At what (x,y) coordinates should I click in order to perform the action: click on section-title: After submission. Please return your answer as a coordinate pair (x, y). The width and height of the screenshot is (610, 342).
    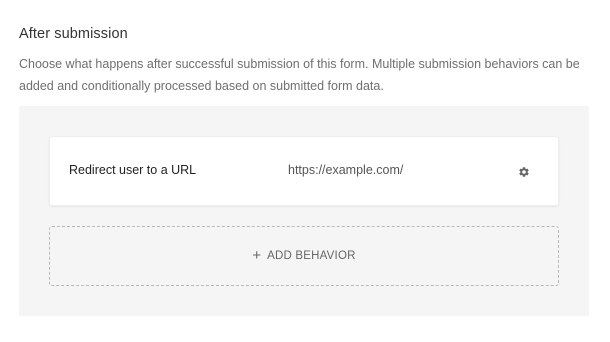
    Looking at the image, I should click on (73, 34).